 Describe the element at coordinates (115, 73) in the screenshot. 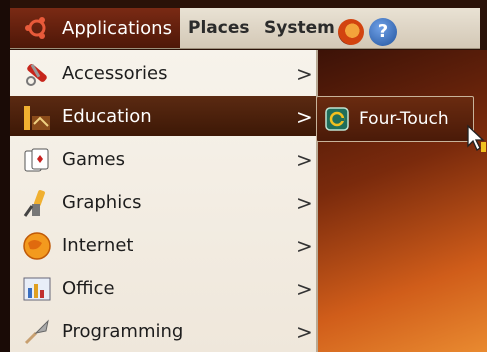

I see `menu-item-label: Accessories` at that location.